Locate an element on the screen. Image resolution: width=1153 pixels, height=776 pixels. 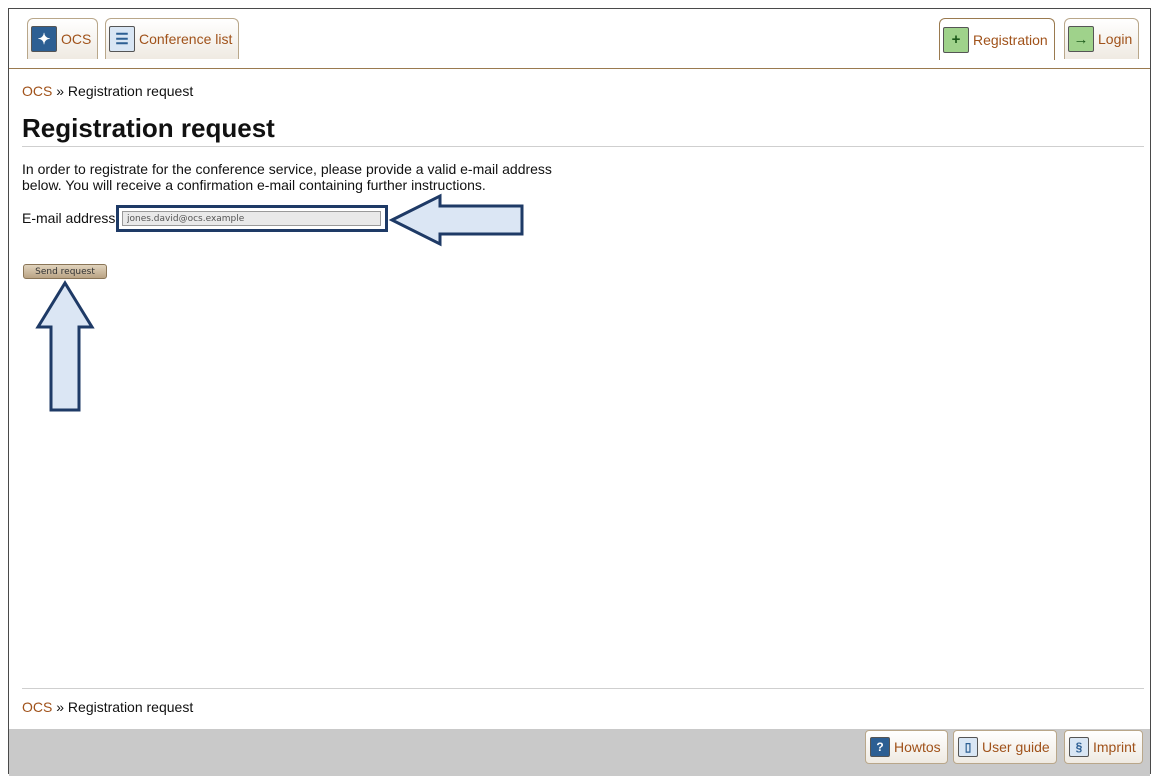
annotation-arrows is located at coordinates (279, 302).